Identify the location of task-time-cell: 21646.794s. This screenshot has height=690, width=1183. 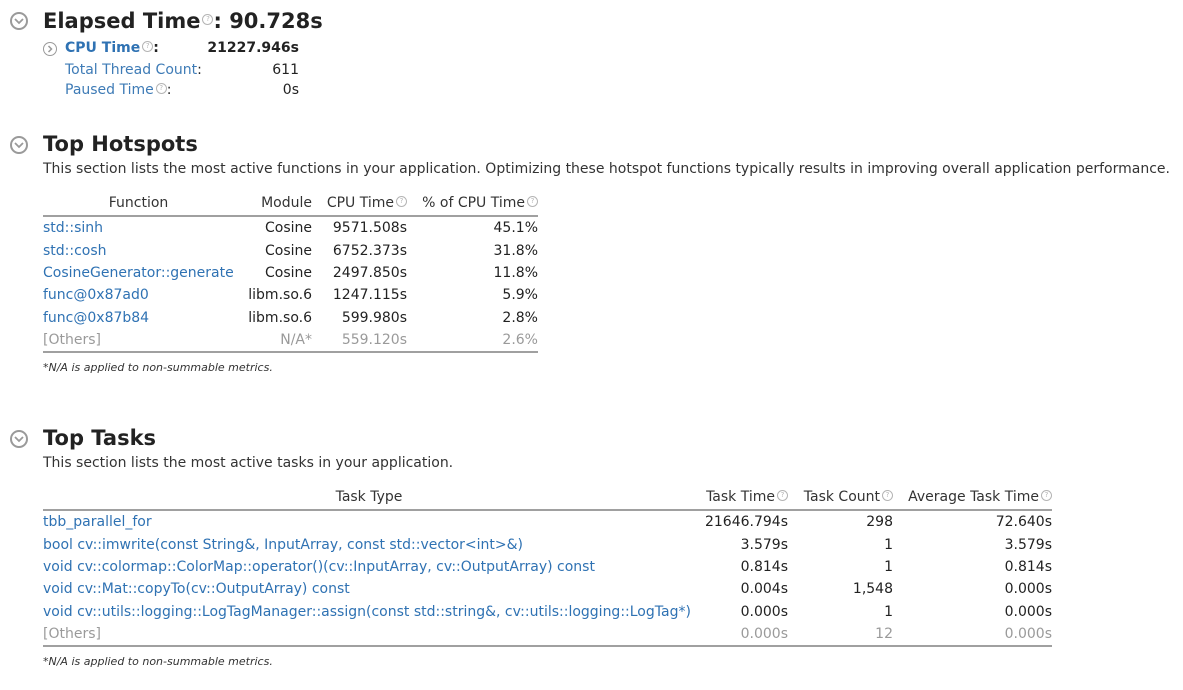
(746, 522).